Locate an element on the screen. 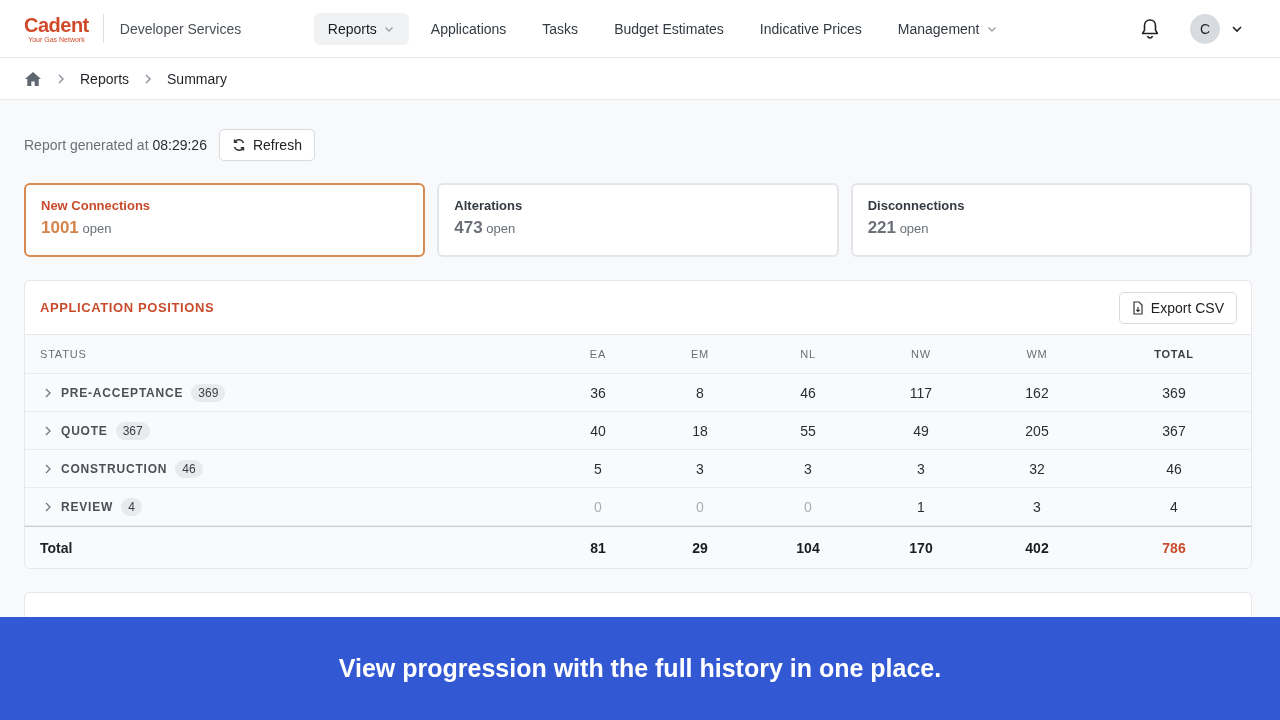  status-label: PRE-ACCEPTANCE is located at coordinates (122, 392).